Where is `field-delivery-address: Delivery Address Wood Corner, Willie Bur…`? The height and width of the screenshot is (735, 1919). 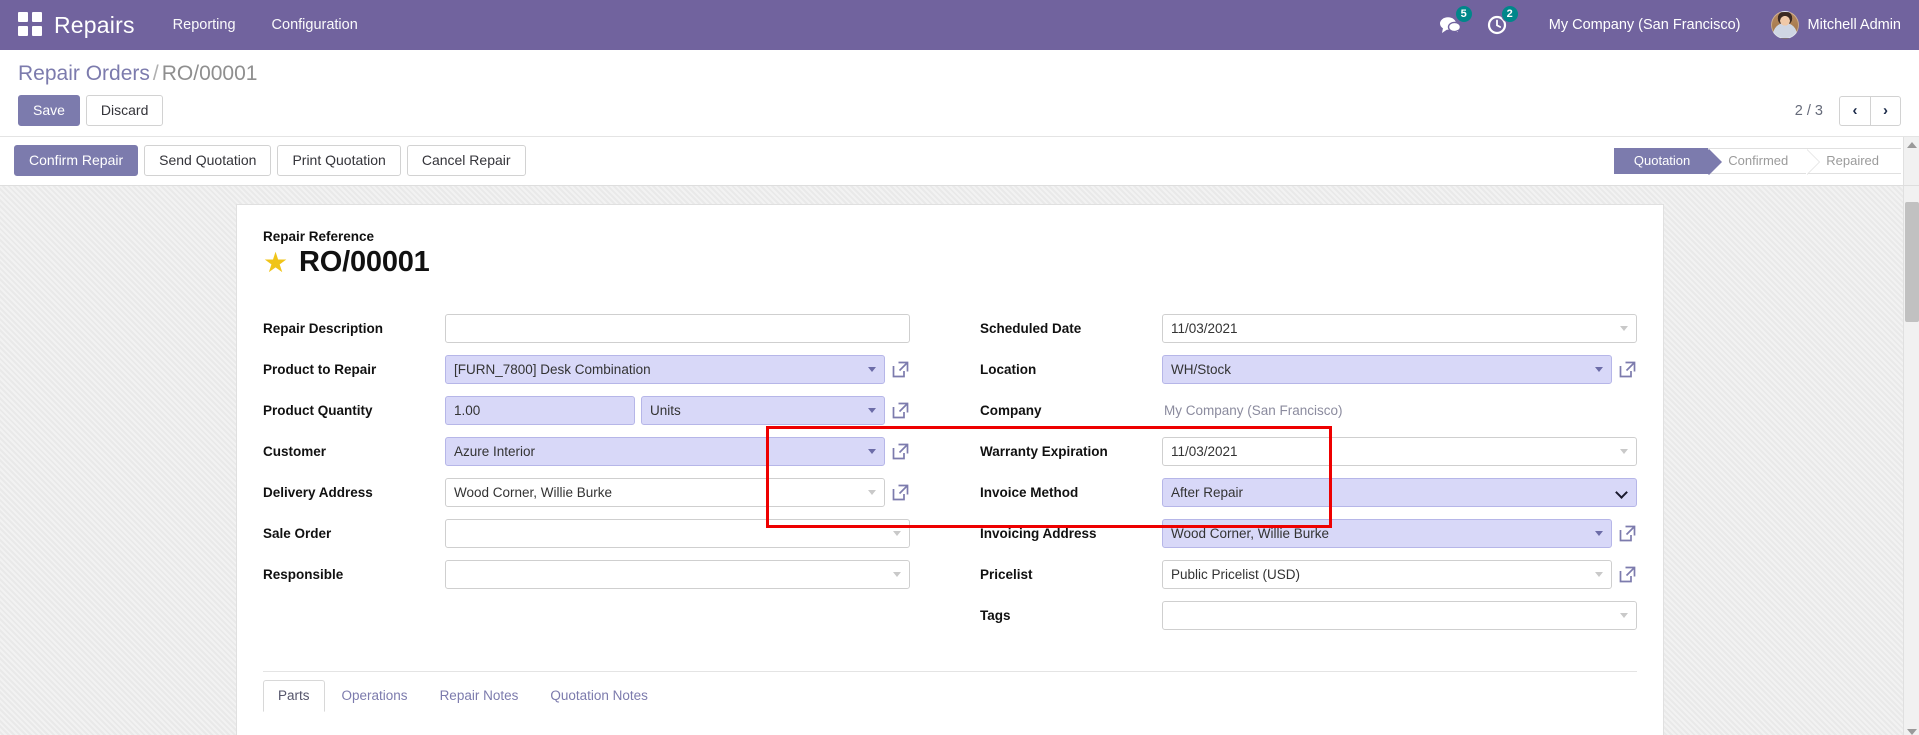
field-delivery-address: Delivery Address Wood Corner, Willie Bur… is located at coordinates (586, 492).